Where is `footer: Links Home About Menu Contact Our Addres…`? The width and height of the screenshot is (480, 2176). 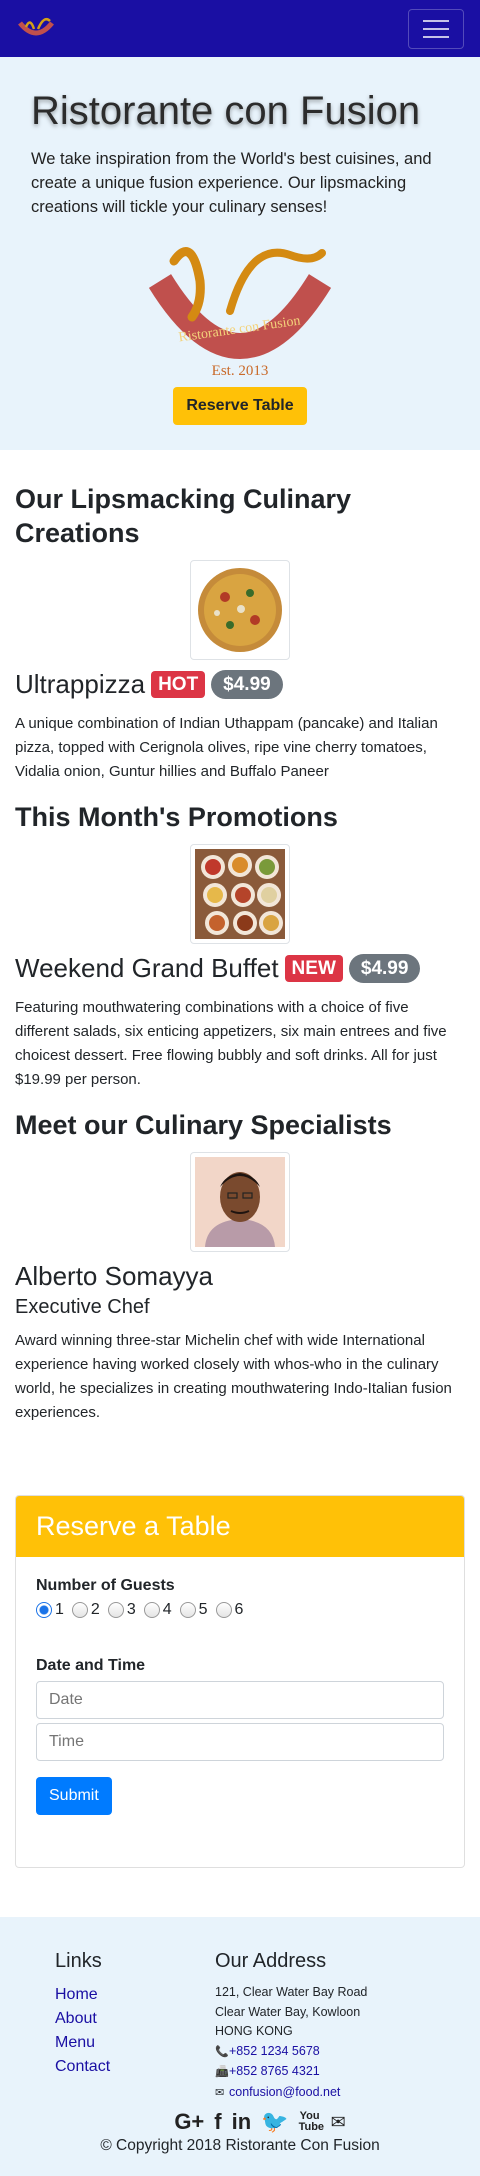 footer: Links Home About Menu Contact Our Addres… is located at coordinates (240, 2046).